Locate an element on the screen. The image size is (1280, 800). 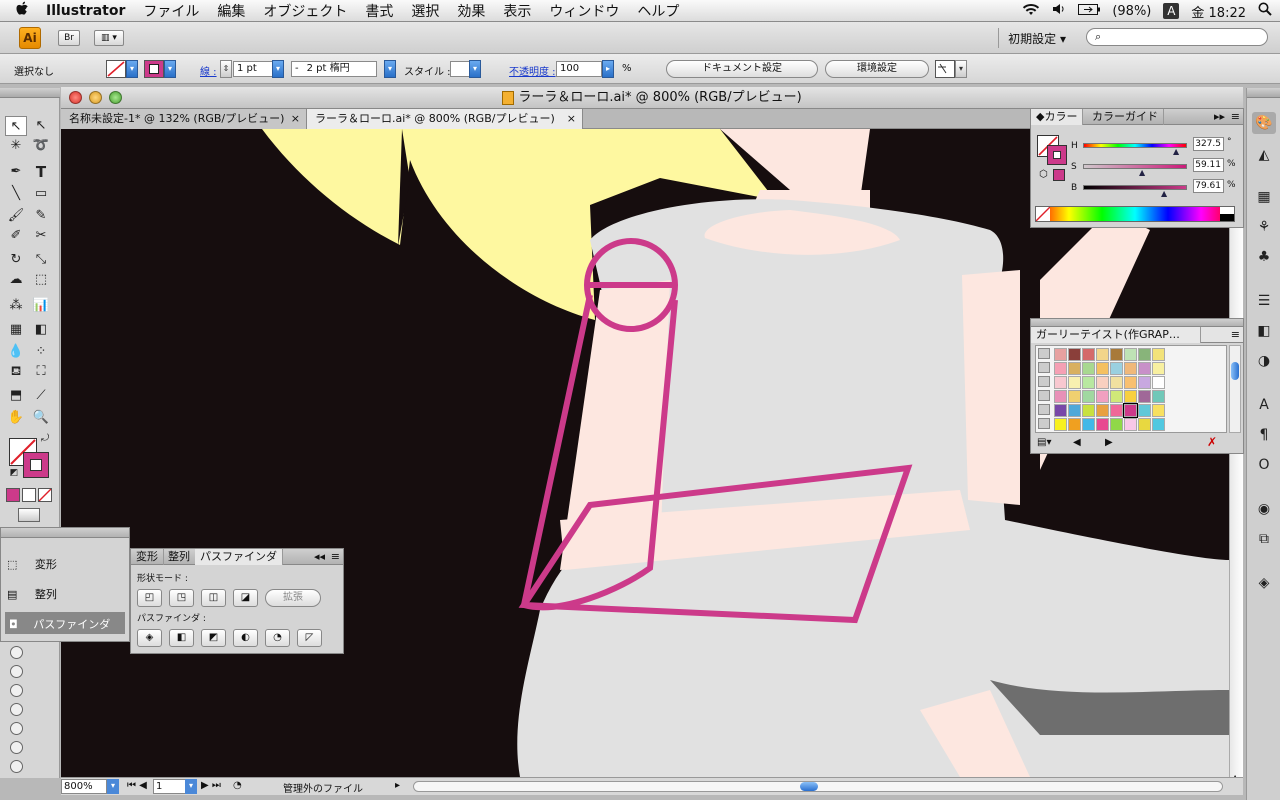
brightness-value-field: 79.61 is located at coordinates (1208, 186).